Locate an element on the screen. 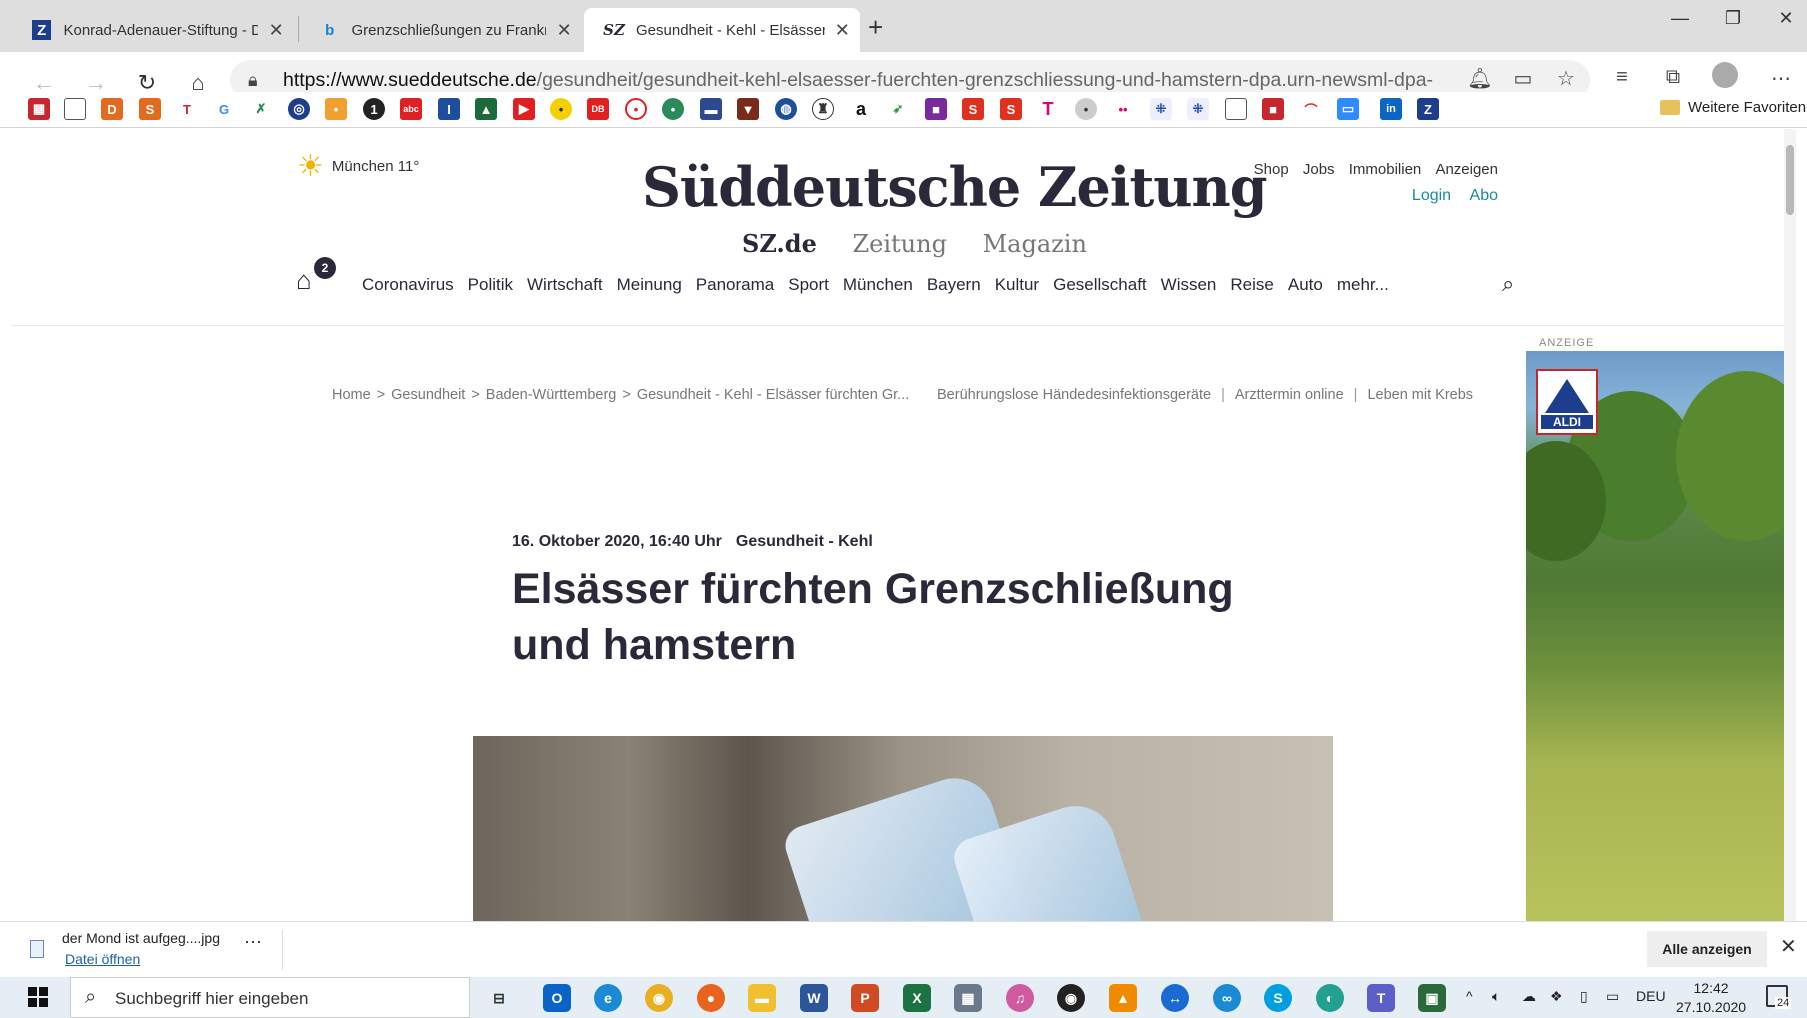 The width and height of the screenshot is (1807, 1018). fav-icon-circle: ◎ is located at coordinates (299, 109).